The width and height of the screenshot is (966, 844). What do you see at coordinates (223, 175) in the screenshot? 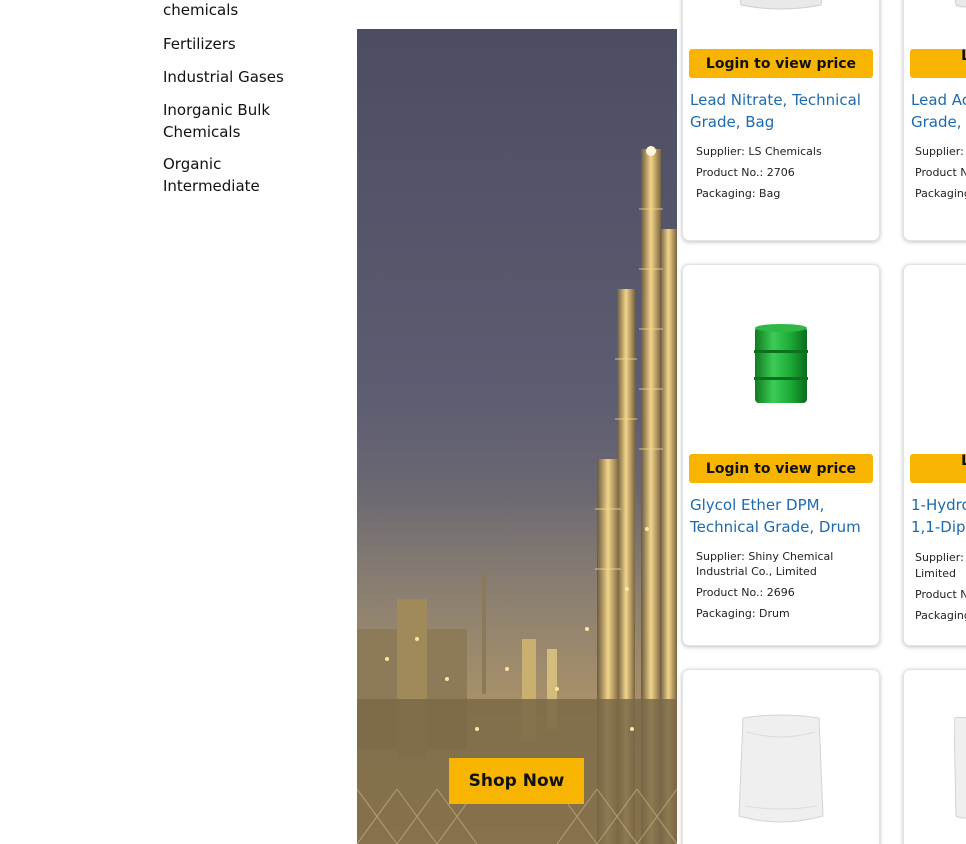
I see `category-organic-intermediate: Organic Intermediate` at bounding box center [223, 175].